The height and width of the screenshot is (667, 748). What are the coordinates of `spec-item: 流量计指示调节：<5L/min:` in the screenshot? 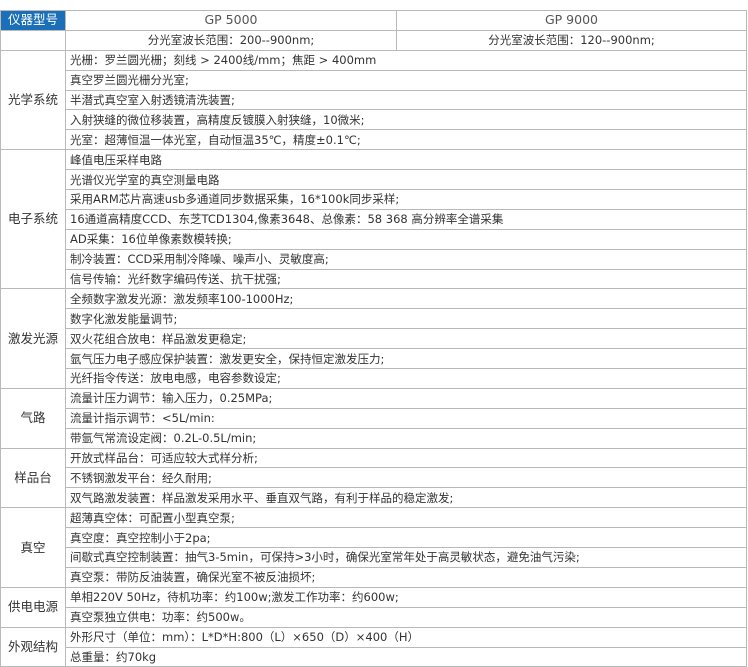 It's located at (406, 418).